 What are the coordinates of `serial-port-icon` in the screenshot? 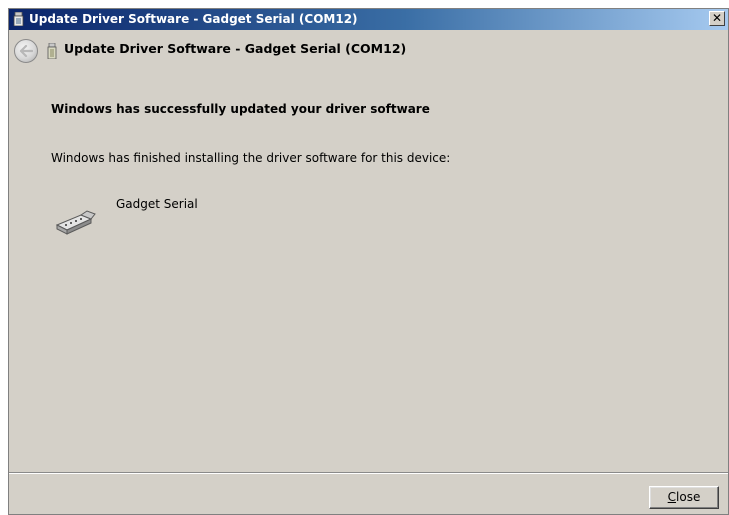 It's located at (75, 222).